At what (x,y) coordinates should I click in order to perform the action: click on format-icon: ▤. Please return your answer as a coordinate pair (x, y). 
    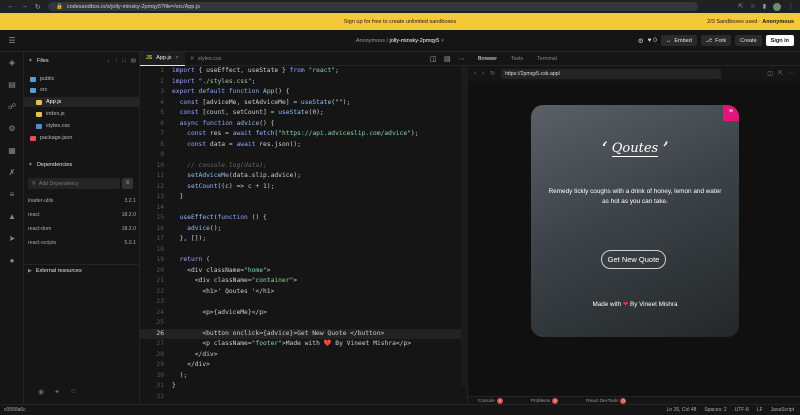
    Looking at the image, I should click on (447, 59).